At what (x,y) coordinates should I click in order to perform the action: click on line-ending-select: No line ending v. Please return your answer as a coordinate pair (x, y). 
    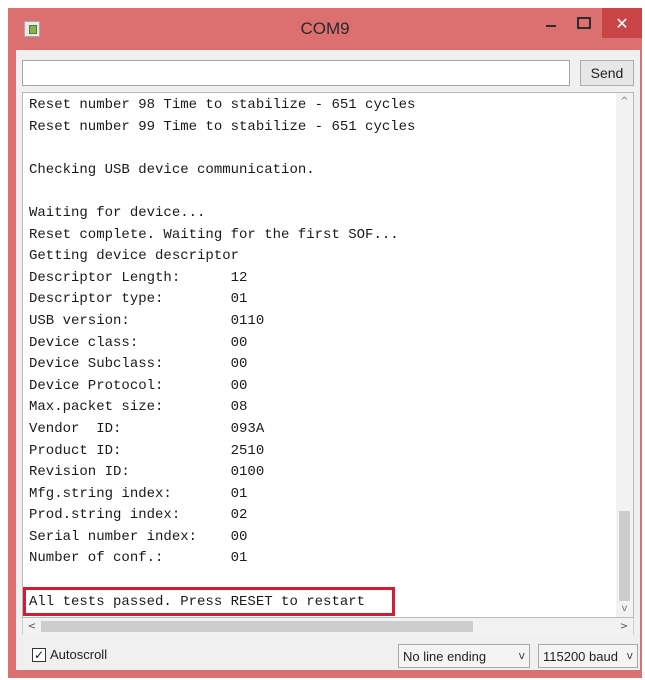
    Looking at the image, I should click on (464, 656).